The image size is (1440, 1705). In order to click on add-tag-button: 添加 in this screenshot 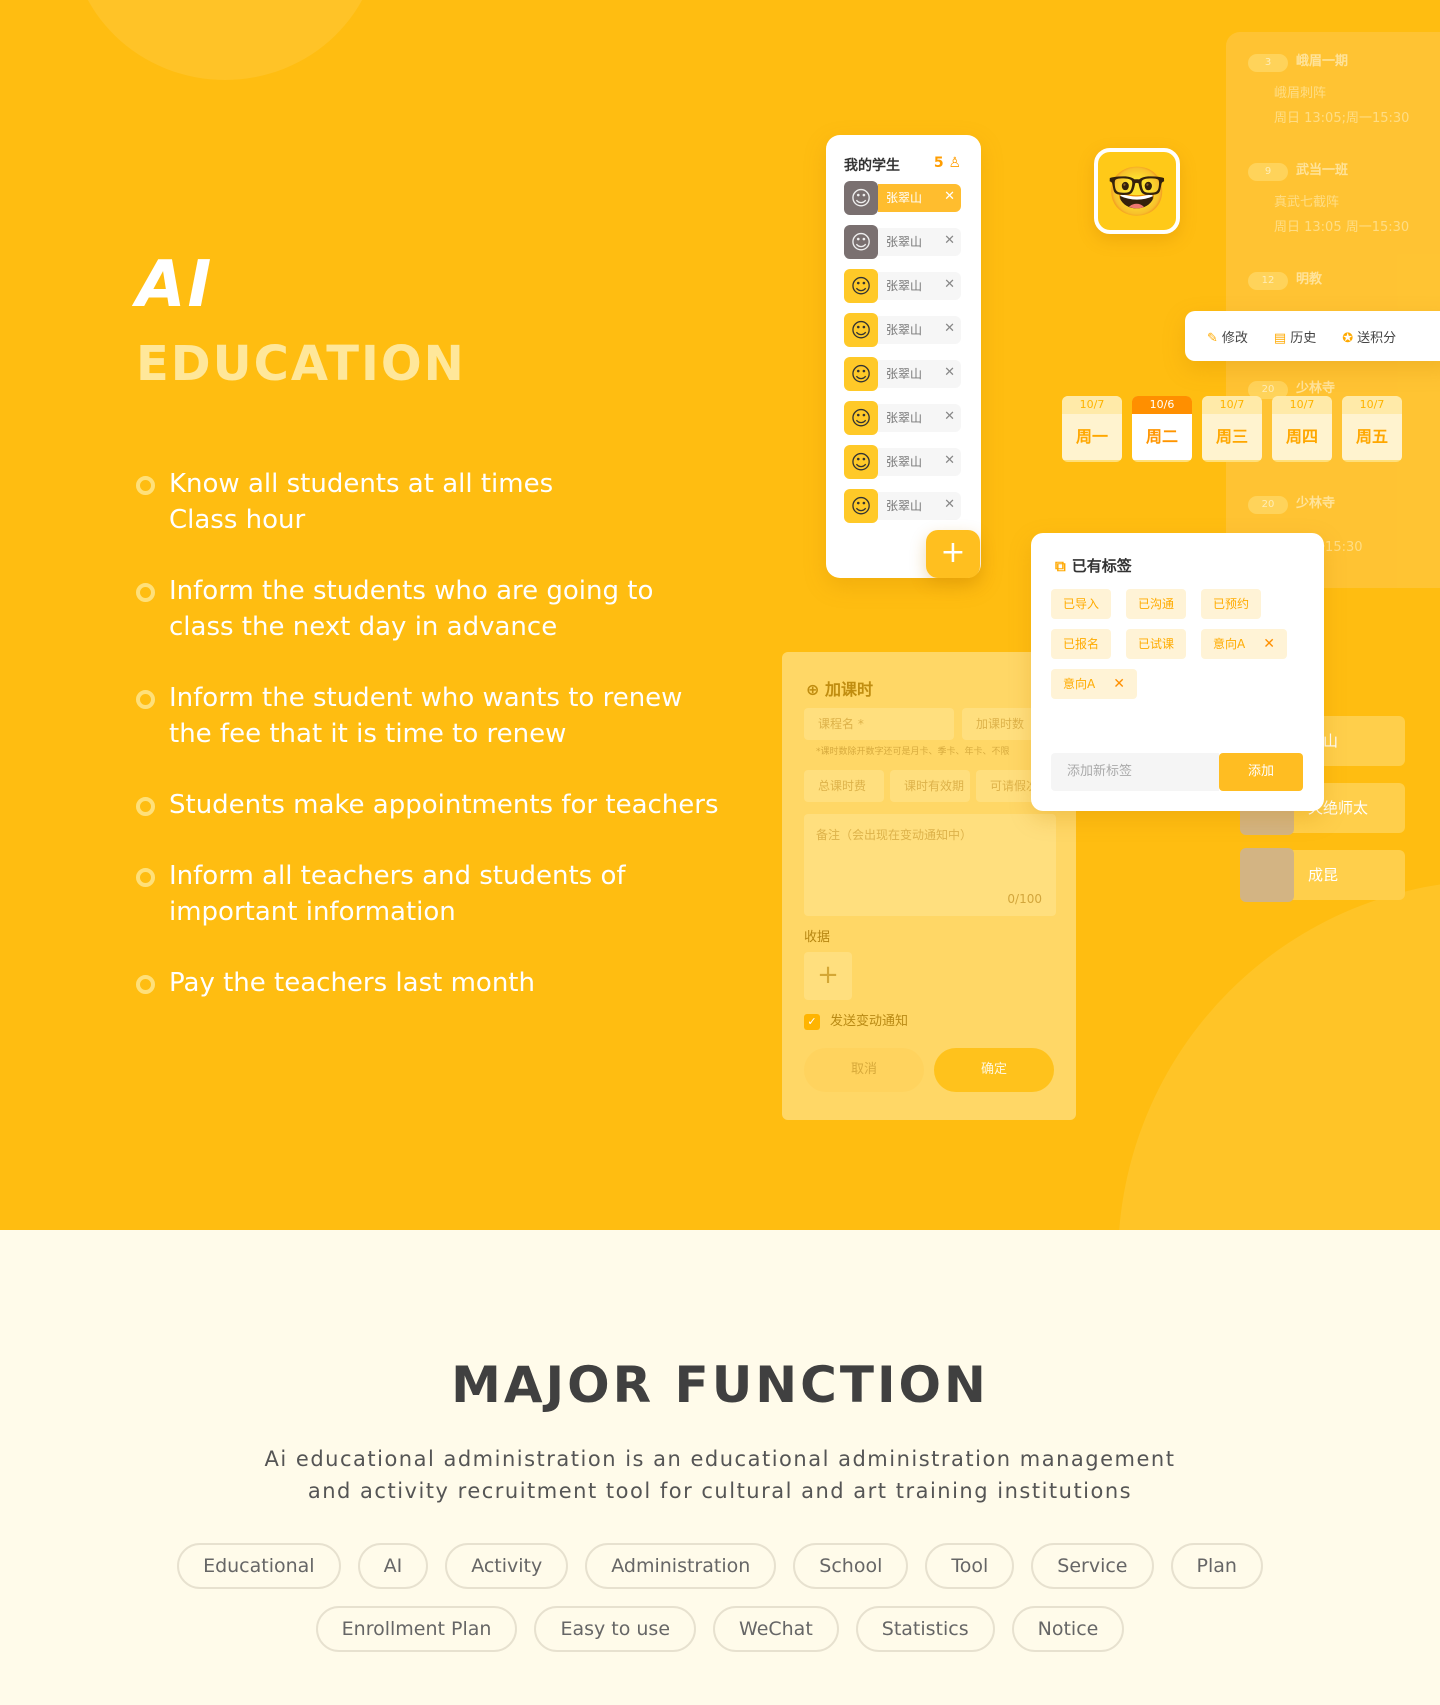, I will do `click(1261, 772)`.